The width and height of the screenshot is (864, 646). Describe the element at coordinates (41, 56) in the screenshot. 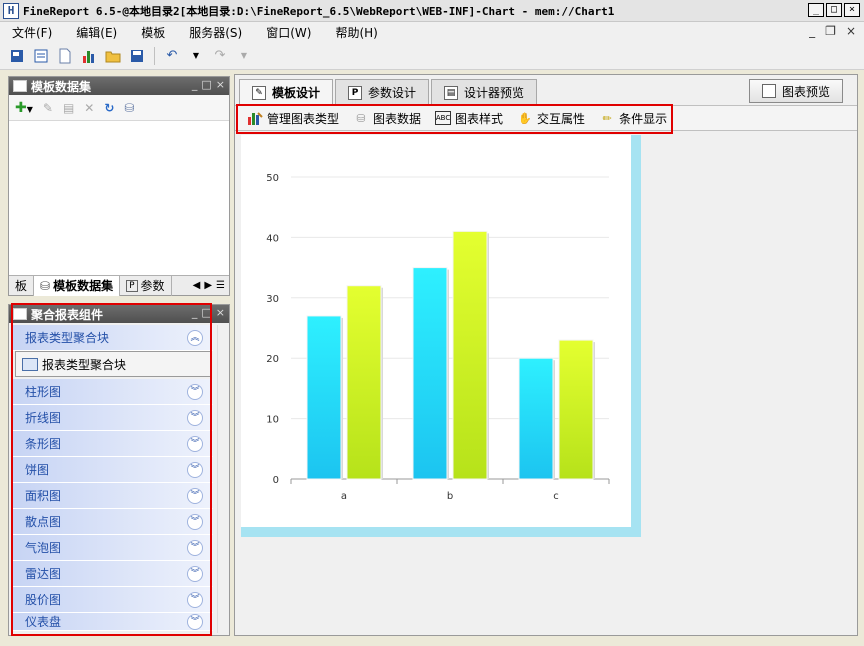

I see `new-form-icon` at that location.